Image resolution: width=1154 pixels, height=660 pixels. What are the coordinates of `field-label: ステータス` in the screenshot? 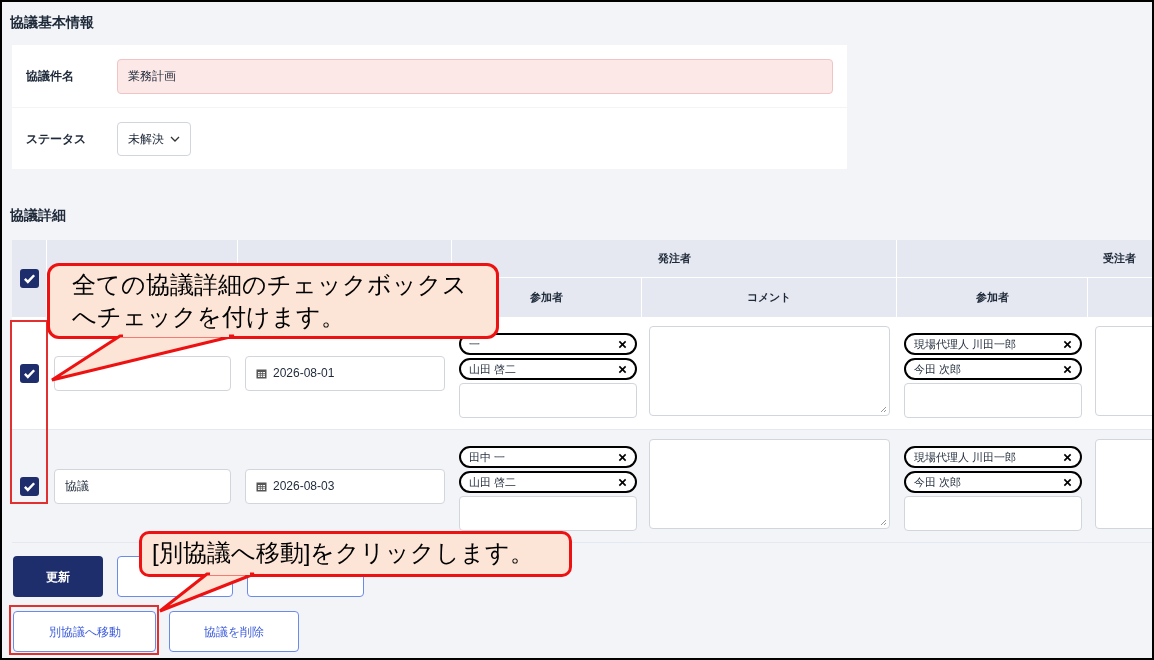 It's located at (56, 139).